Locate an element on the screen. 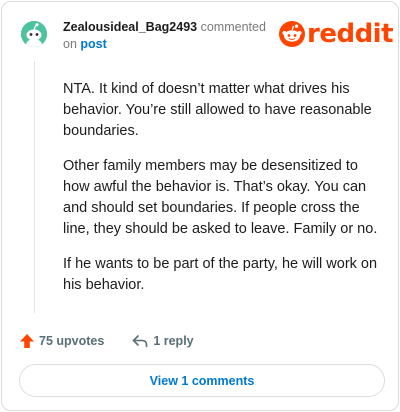  comment-context: on post is located at coordinates (85, 44).